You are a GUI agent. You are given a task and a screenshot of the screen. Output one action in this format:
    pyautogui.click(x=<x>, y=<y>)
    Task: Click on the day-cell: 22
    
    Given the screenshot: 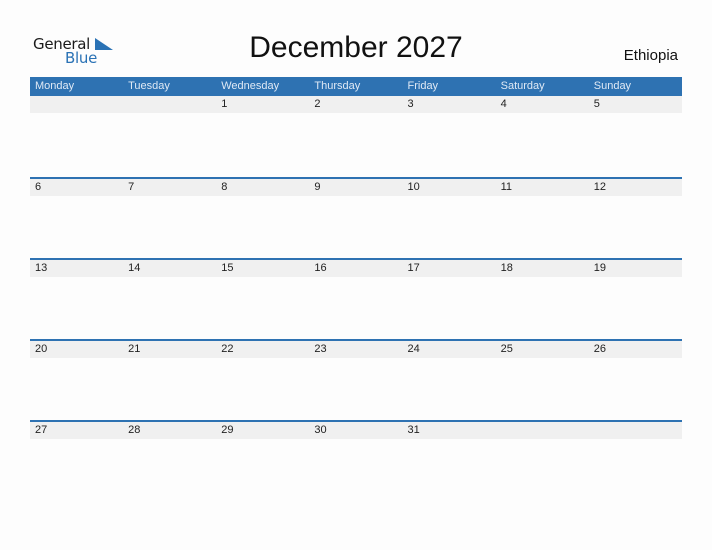 What is the action you would take?
    pyautogui.click(x=227, y=349)
    